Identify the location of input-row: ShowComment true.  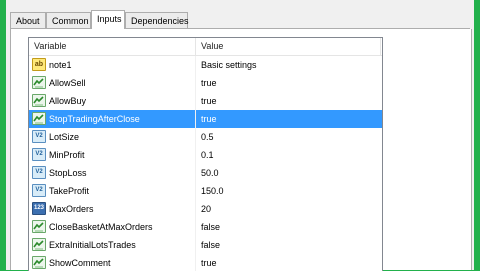
(205, 262).